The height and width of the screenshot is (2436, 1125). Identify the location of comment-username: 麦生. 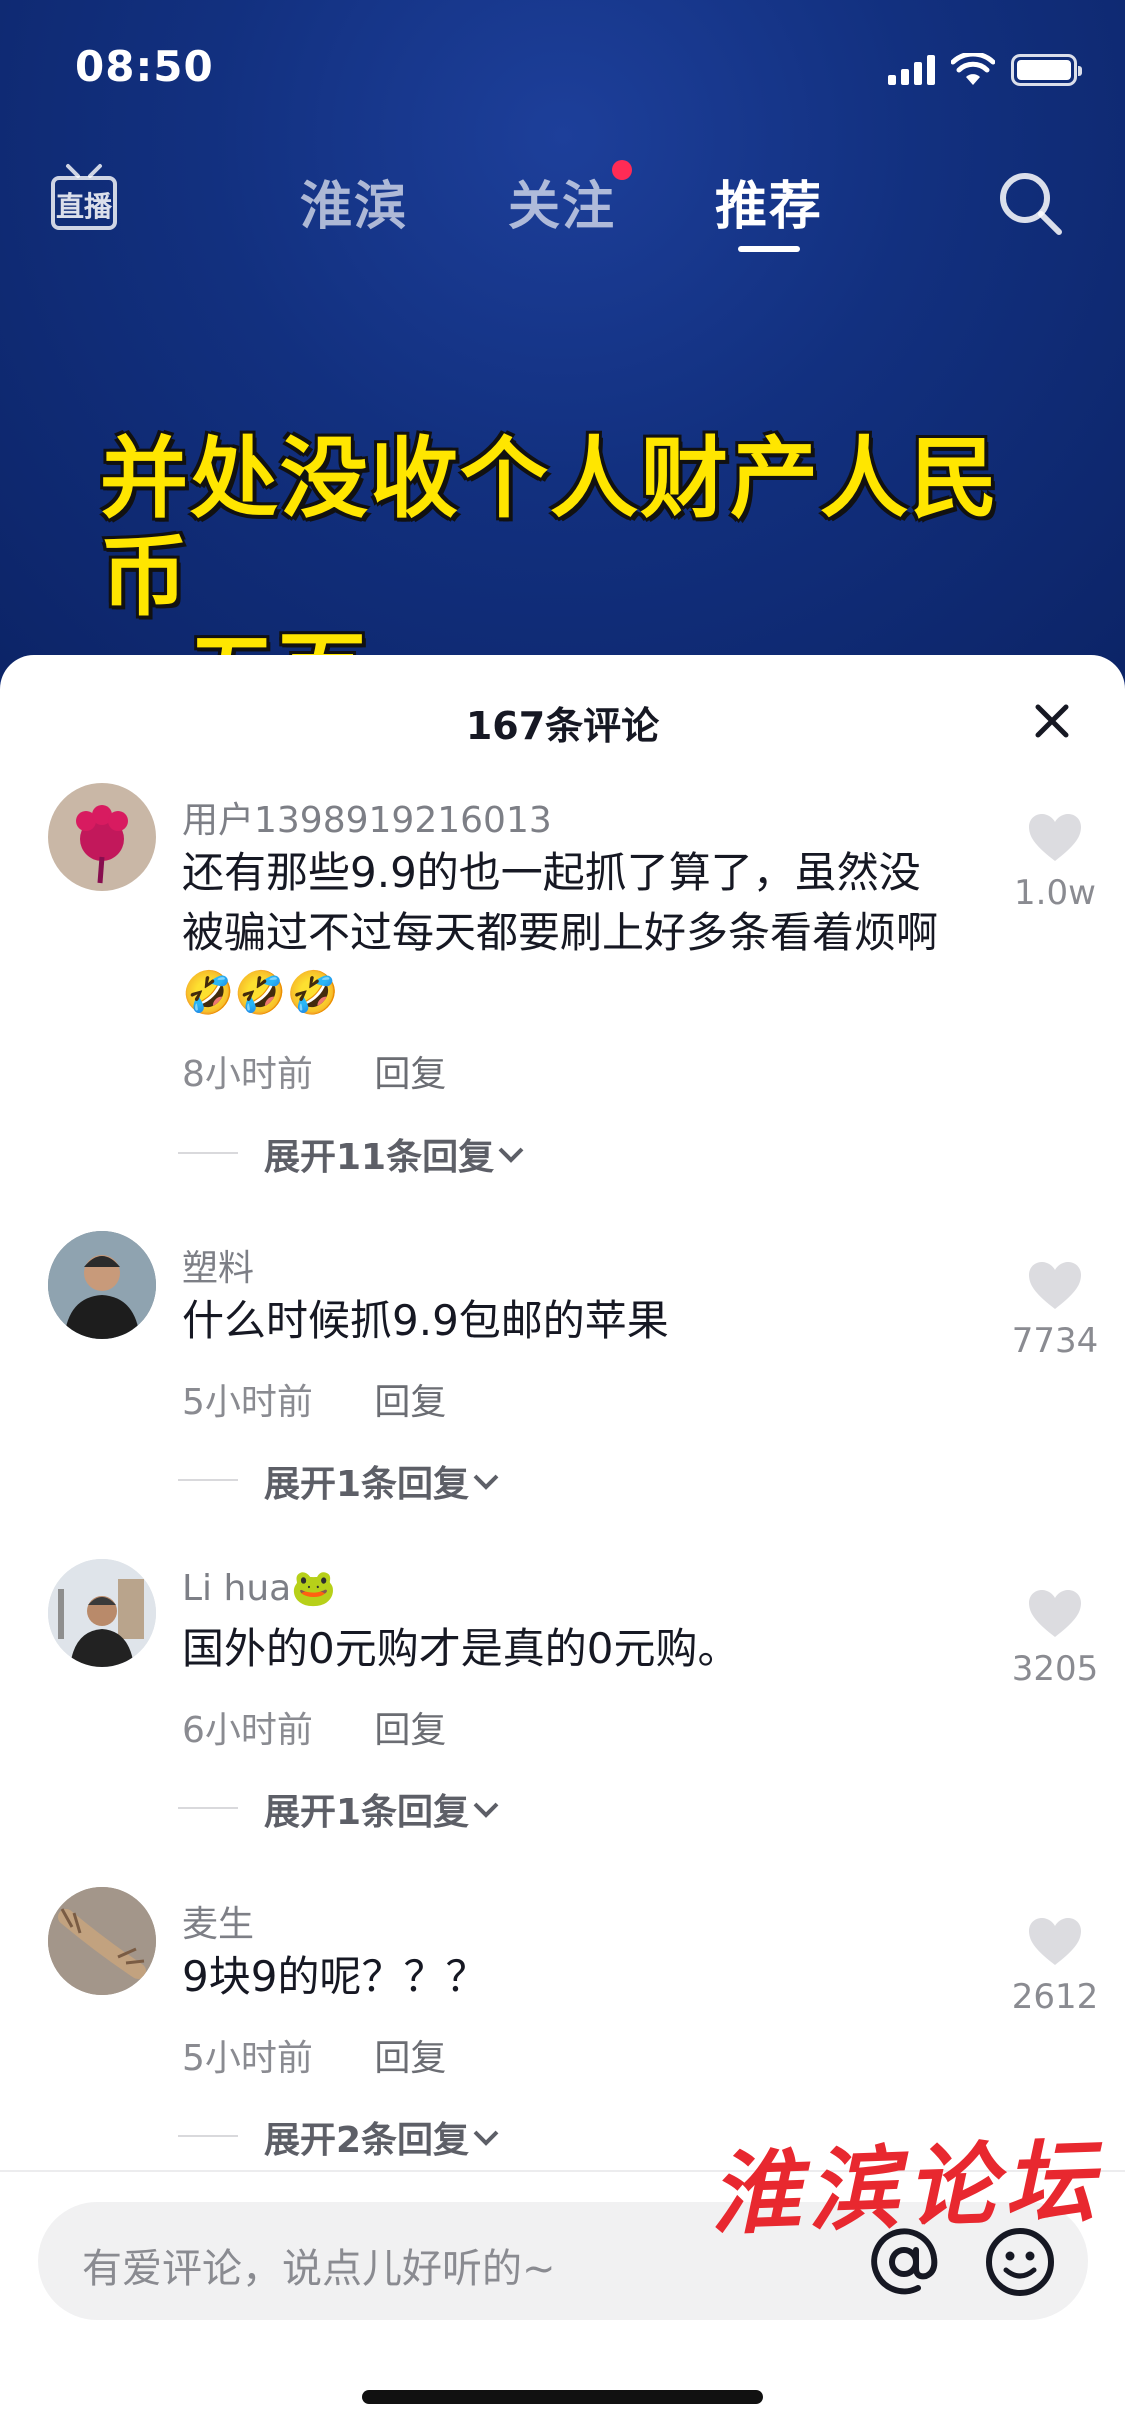
(218, 1921).